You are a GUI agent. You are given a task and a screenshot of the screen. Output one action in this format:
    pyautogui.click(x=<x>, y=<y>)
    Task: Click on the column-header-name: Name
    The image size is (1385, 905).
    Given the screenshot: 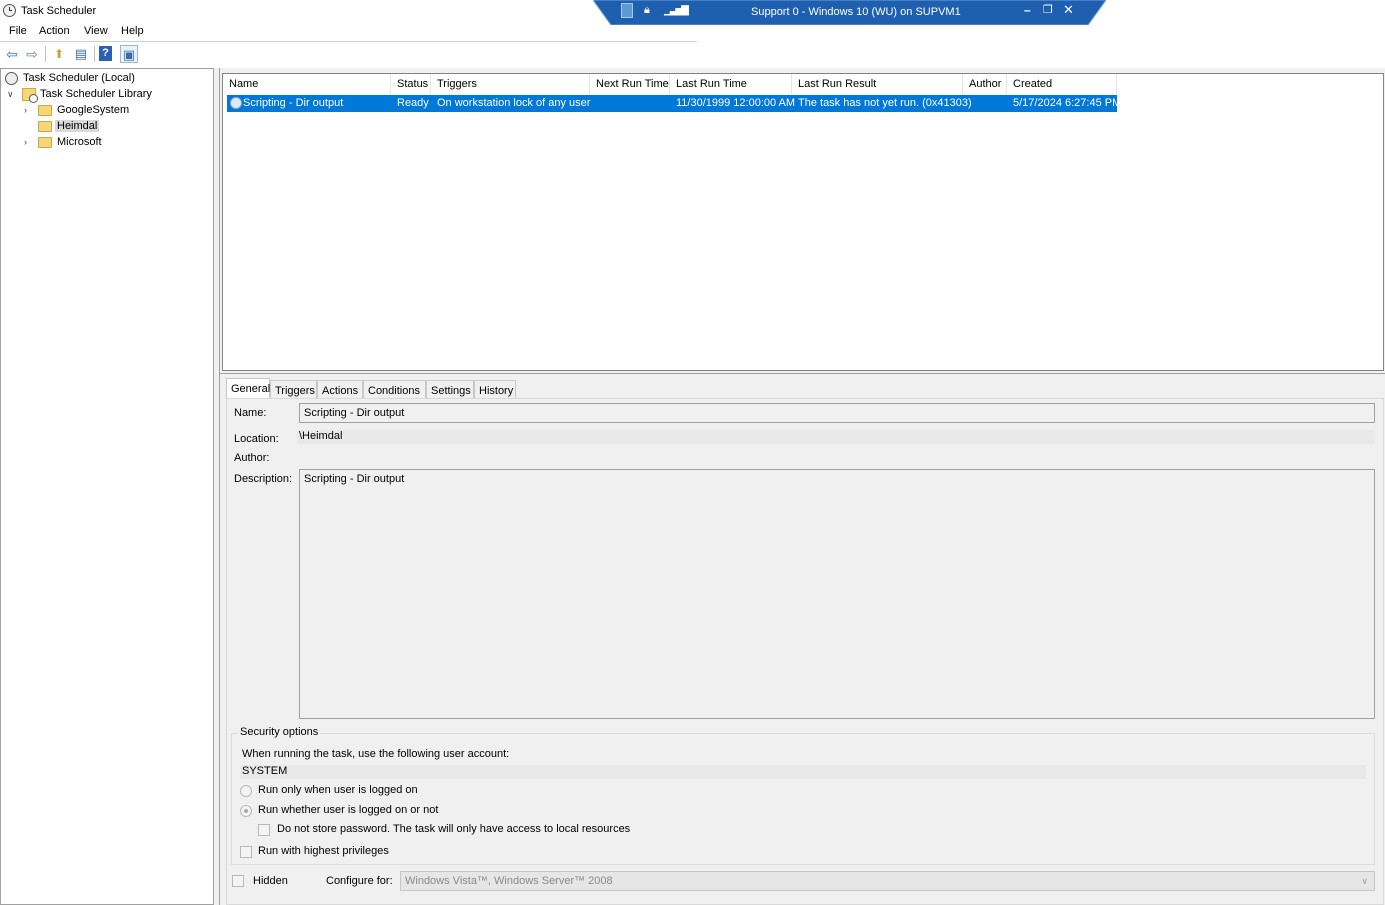 What is the action you would take?
    pyautogui.click(x=307, y=84)
    